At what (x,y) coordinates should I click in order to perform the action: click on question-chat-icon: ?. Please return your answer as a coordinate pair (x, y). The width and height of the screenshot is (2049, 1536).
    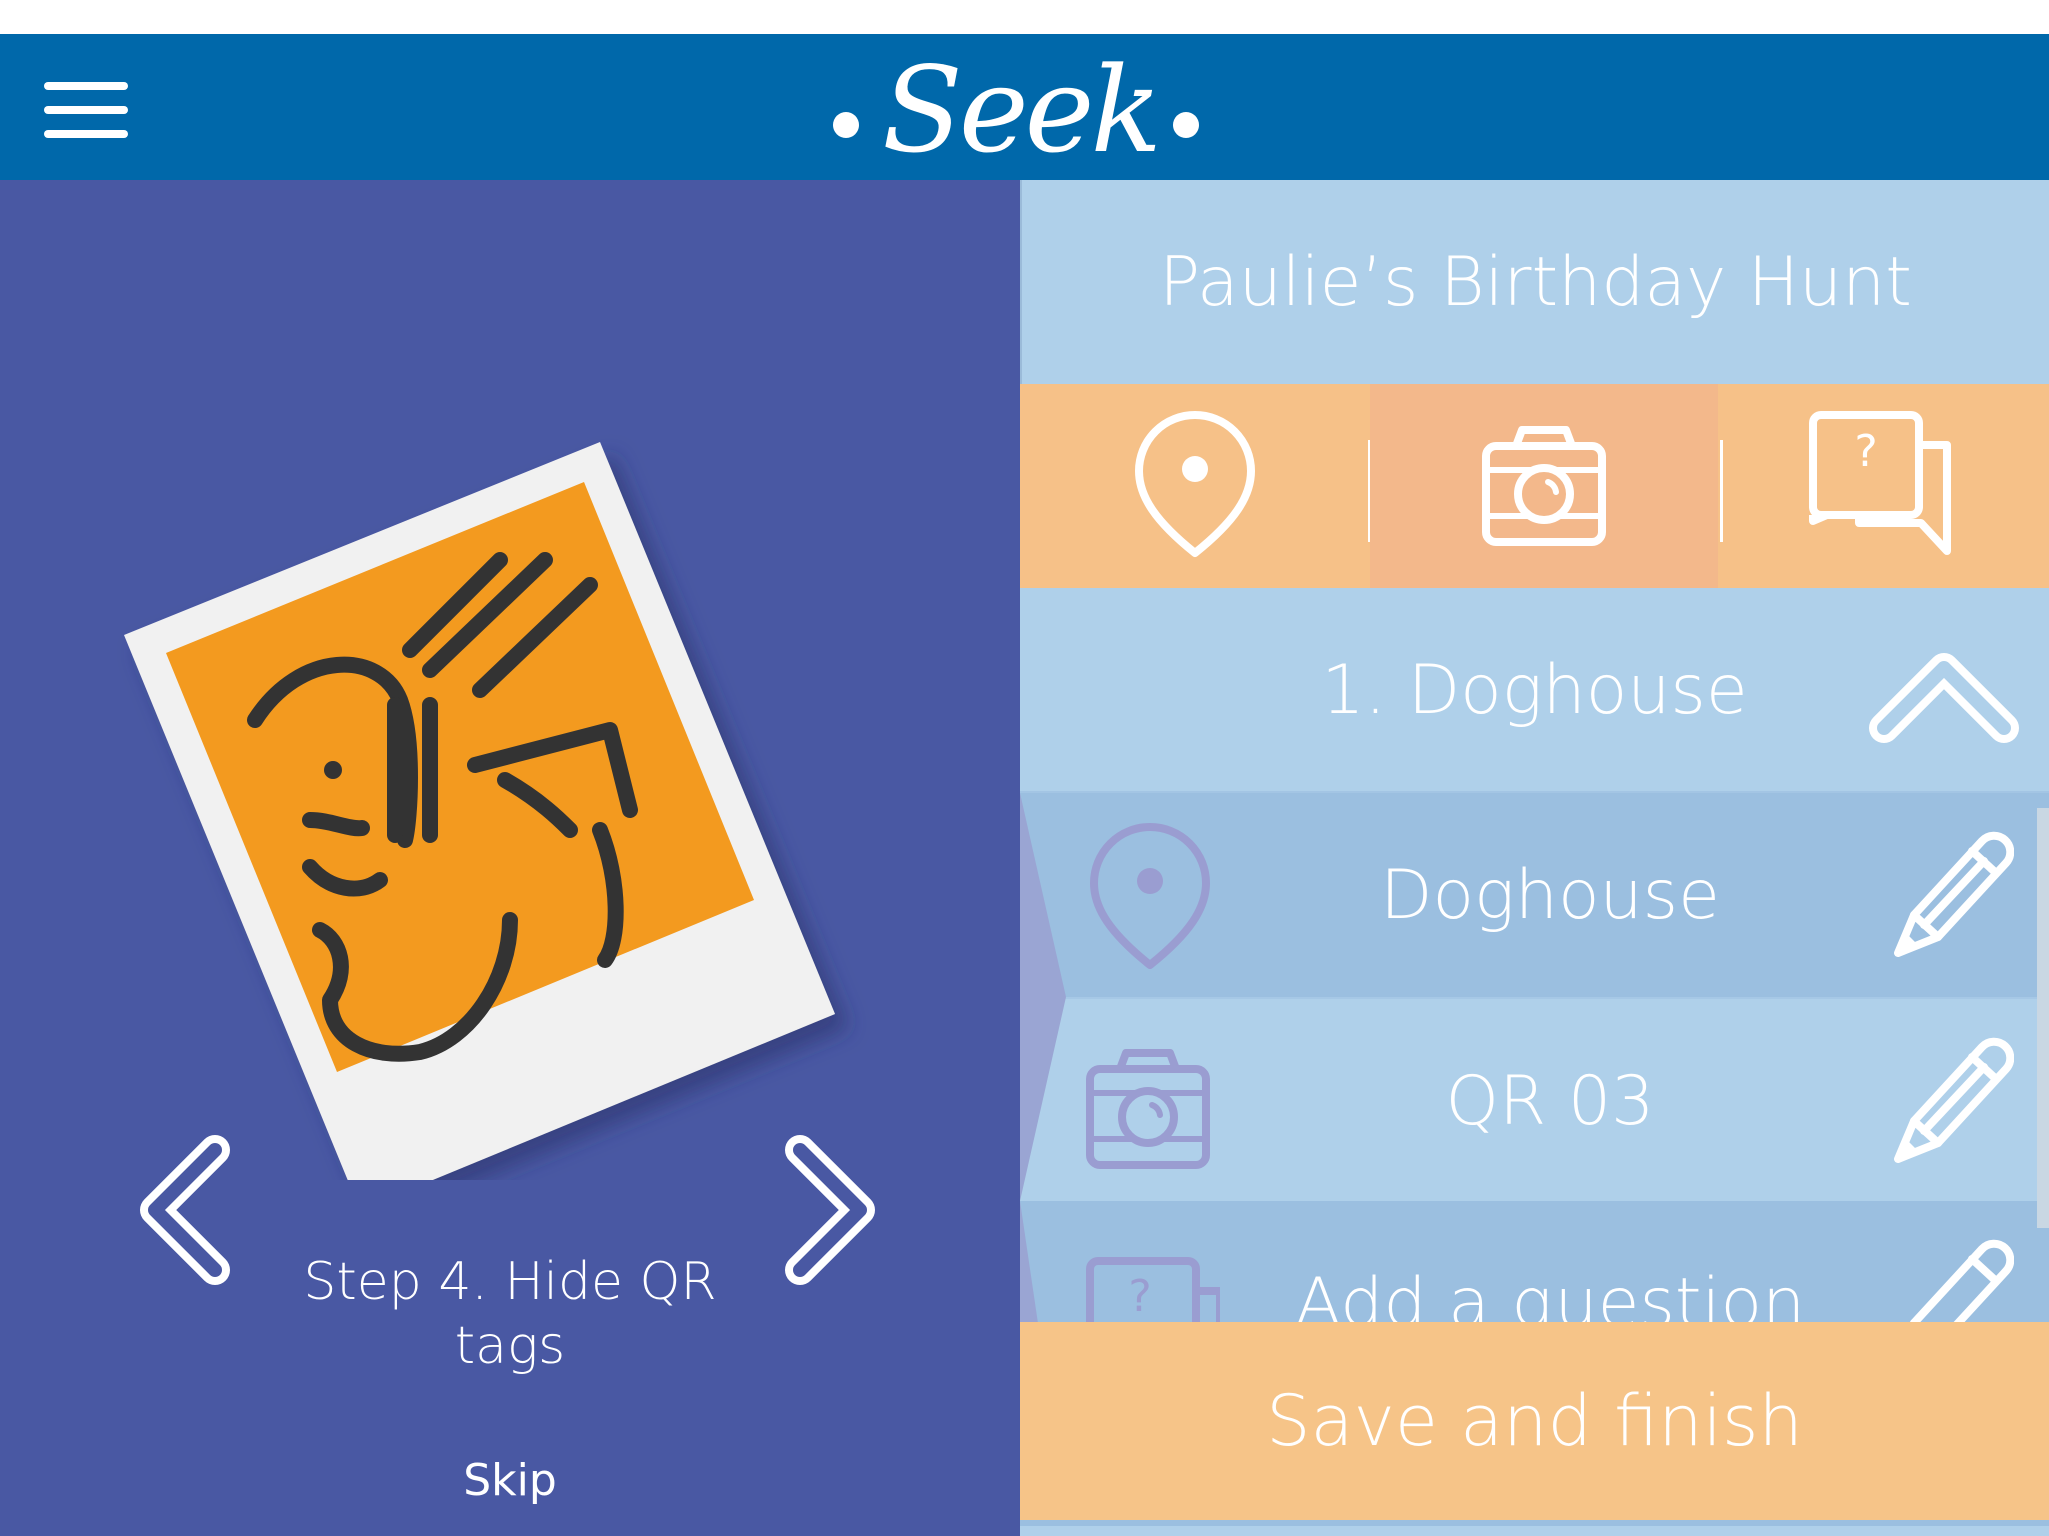
    Looking at the image, I should click on (1879, 483).